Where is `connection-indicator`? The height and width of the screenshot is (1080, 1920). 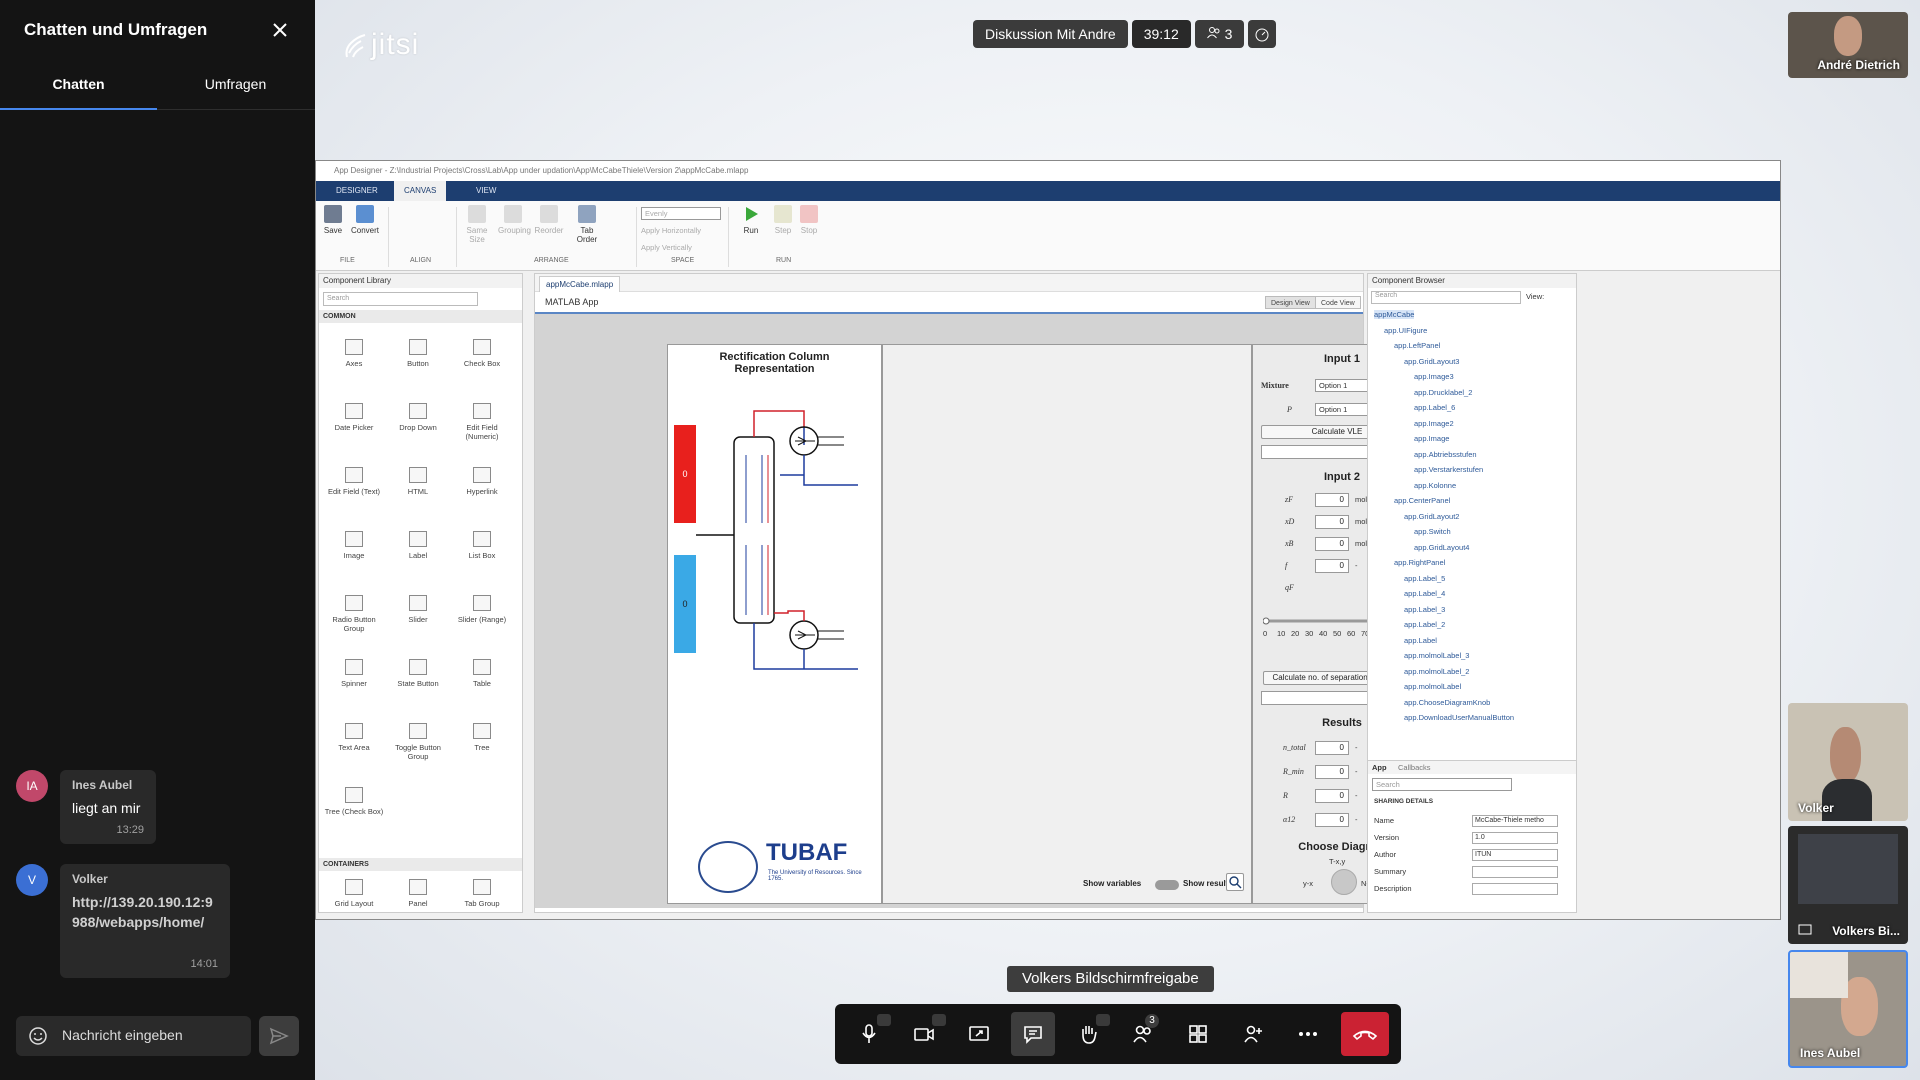
connection-indicator is located at coordinates (1262, 34).